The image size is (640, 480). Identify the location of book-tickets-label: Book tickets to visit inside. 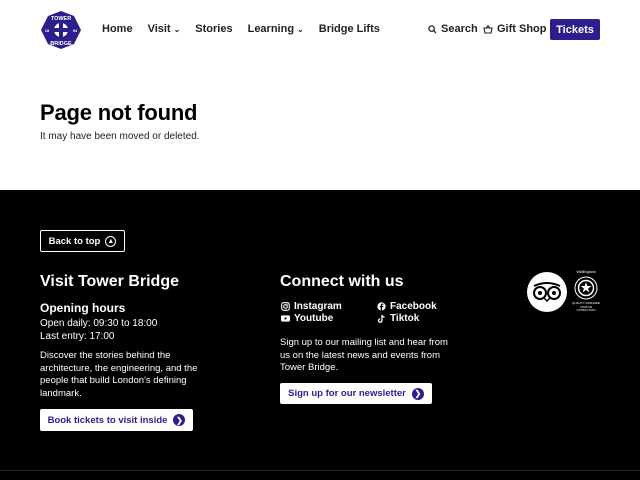
(107, 420).